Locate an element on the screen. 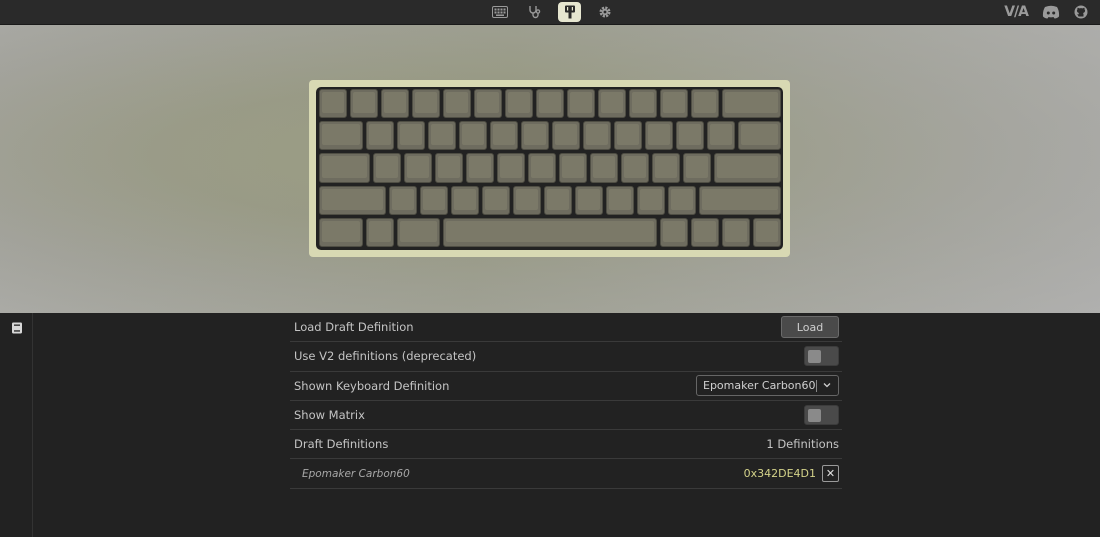 The width and height of the screenshot is (1100, 537). nav-design is located at coordinates (569, 12).